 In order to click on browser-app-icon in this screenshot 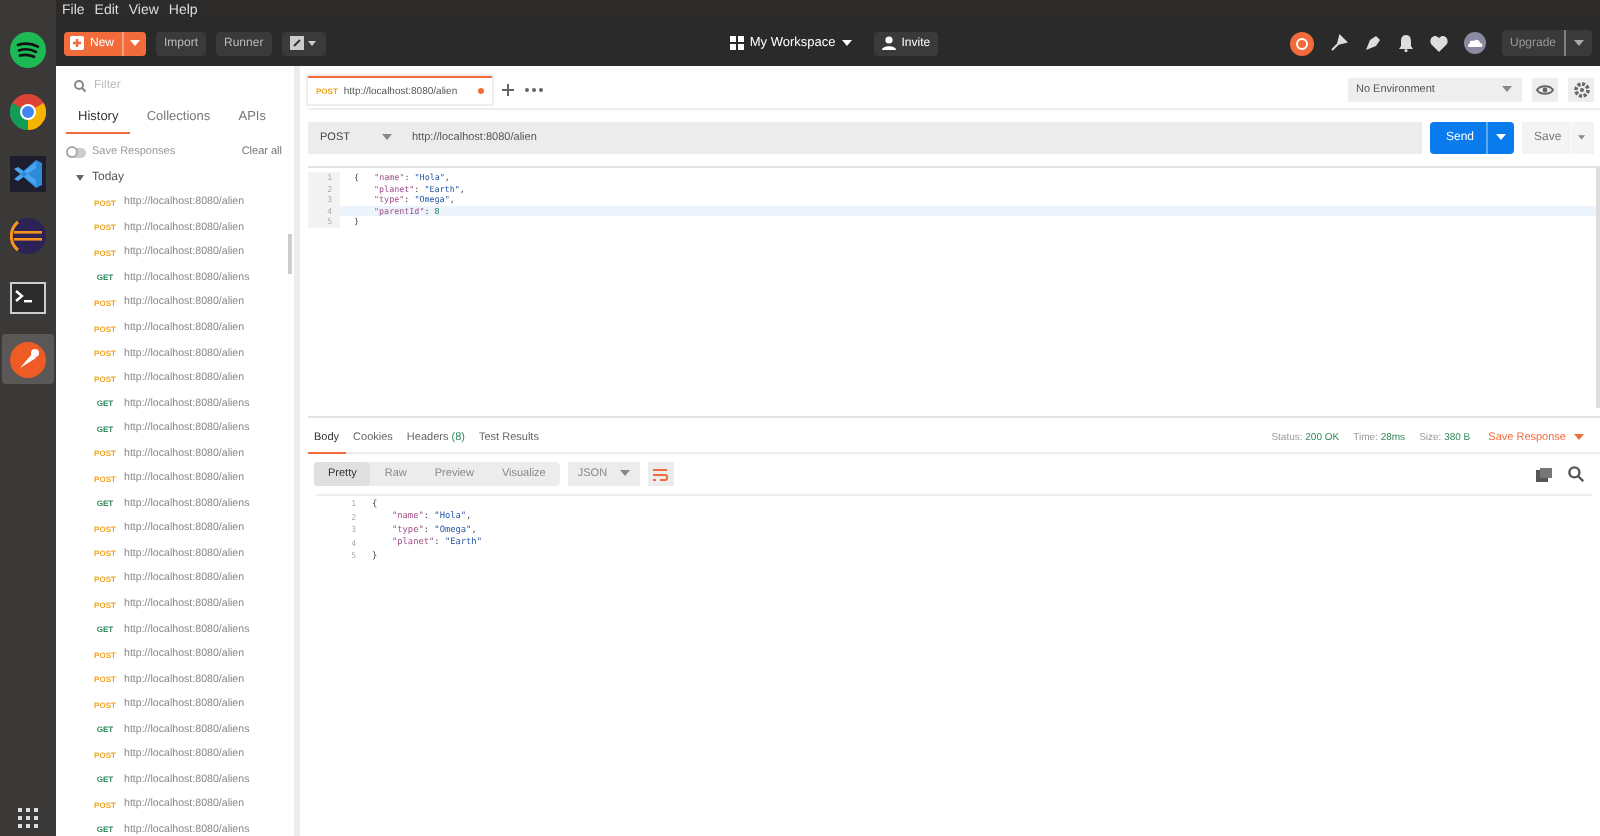, I will do `click(28, 111)`.